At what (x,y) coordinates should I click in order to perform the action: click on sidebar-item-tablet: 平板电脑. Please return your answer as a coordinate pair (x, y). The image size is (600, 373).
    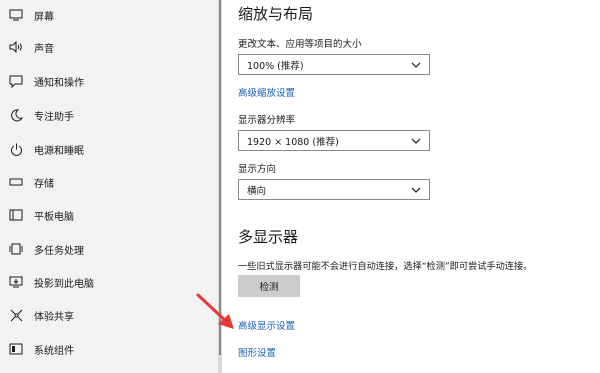
    Looking at the image, I should click on (109, 215).